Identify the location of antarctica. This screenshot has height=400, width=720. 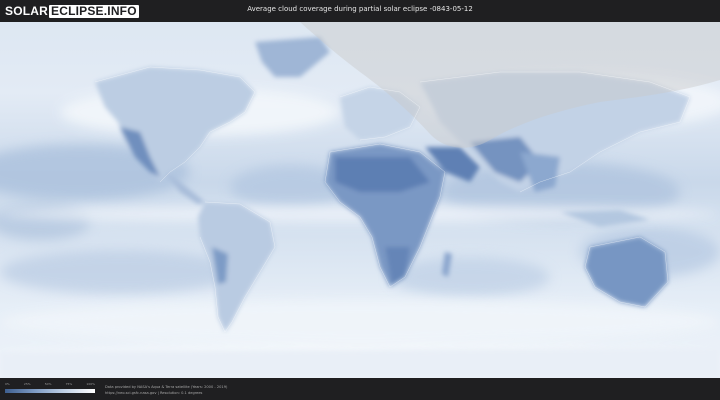
(360, 363).